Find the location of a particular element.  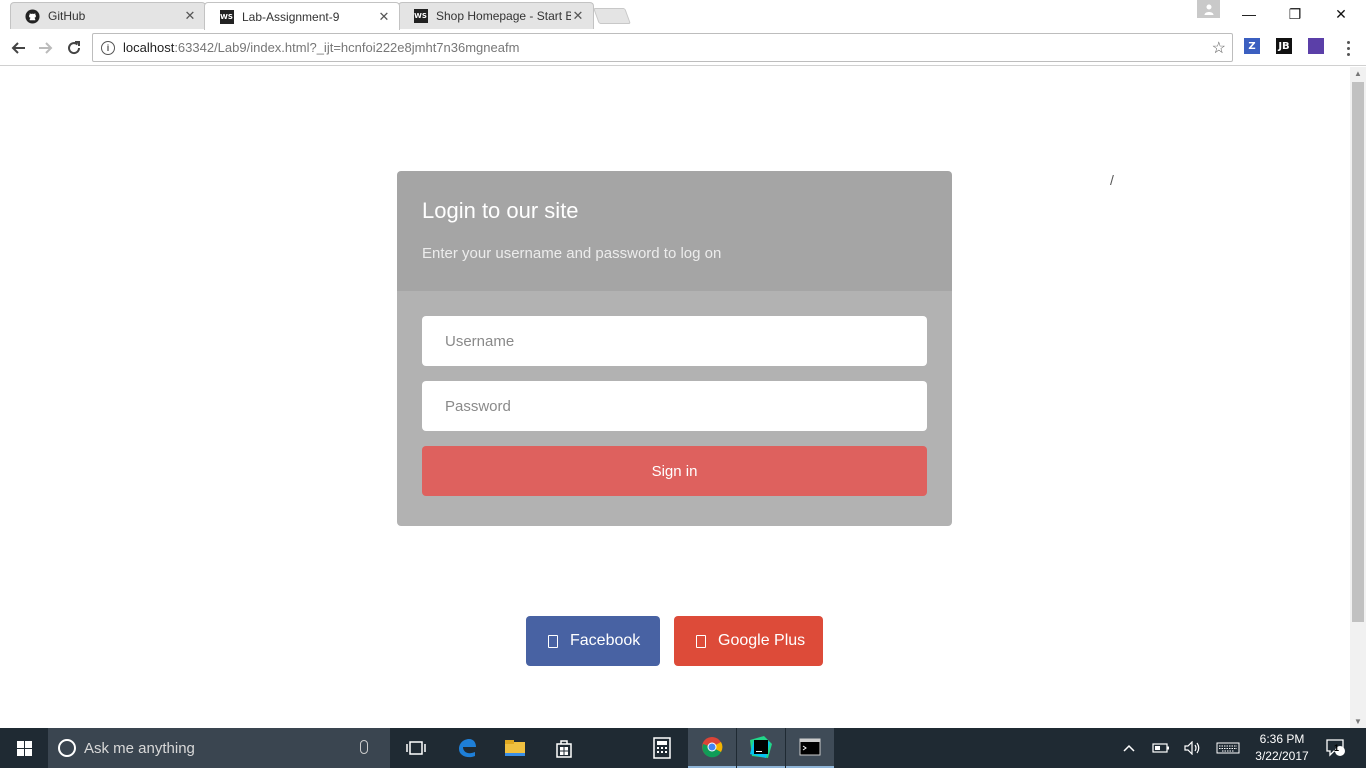

cortana-icon is located at coordinates (67, 748).